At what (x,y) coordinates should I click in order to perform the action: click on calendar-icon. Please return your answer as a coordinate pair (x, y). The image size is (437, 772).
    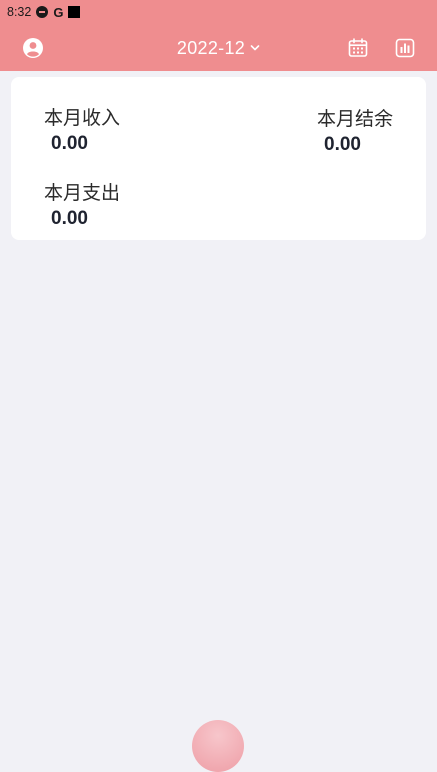
    Looking at the image, I should click on (358, 47).